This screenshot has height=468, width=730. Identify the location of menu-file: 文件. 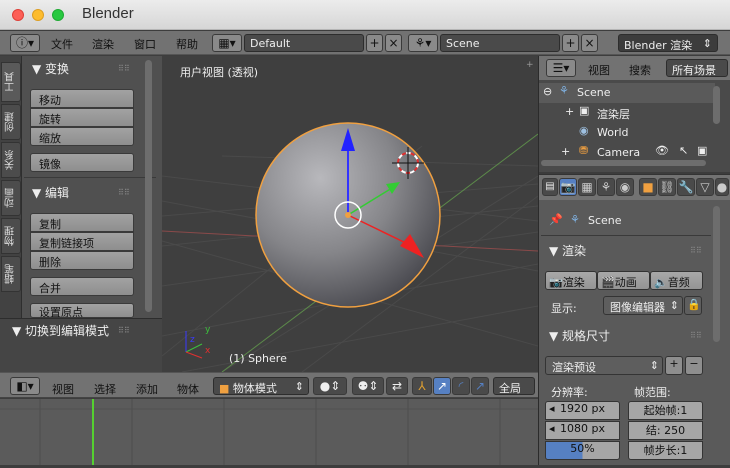
(62, 44).